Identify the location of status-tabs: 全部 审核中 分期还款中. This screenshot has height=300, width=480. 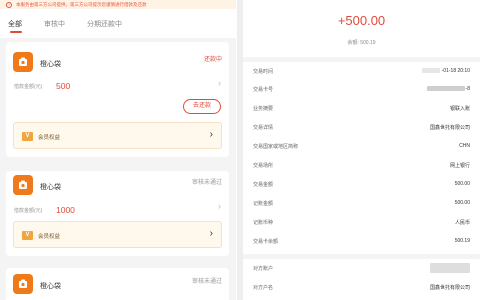
(118, 23).